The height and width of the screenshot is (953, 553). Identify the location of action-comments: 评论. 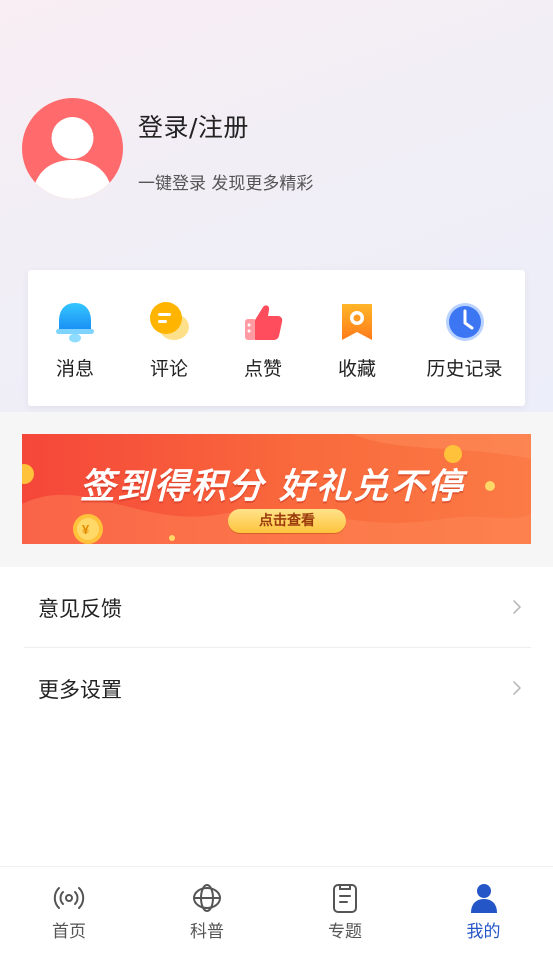
(169, 338).